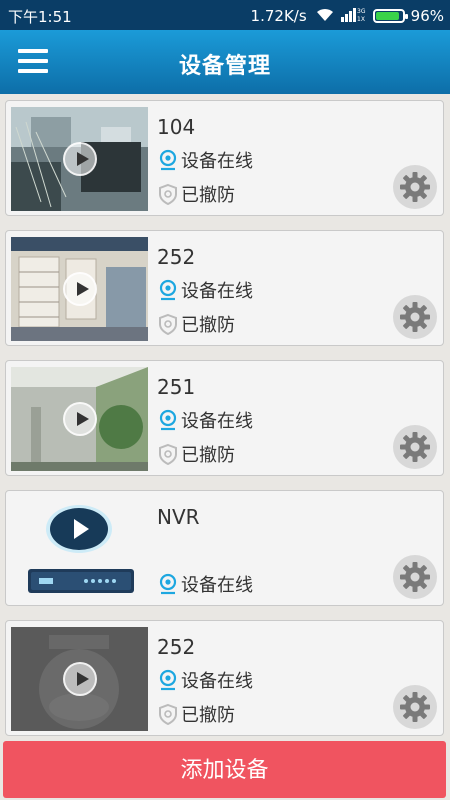  I want to click on battery-percent: 96%, so click(427, 16).